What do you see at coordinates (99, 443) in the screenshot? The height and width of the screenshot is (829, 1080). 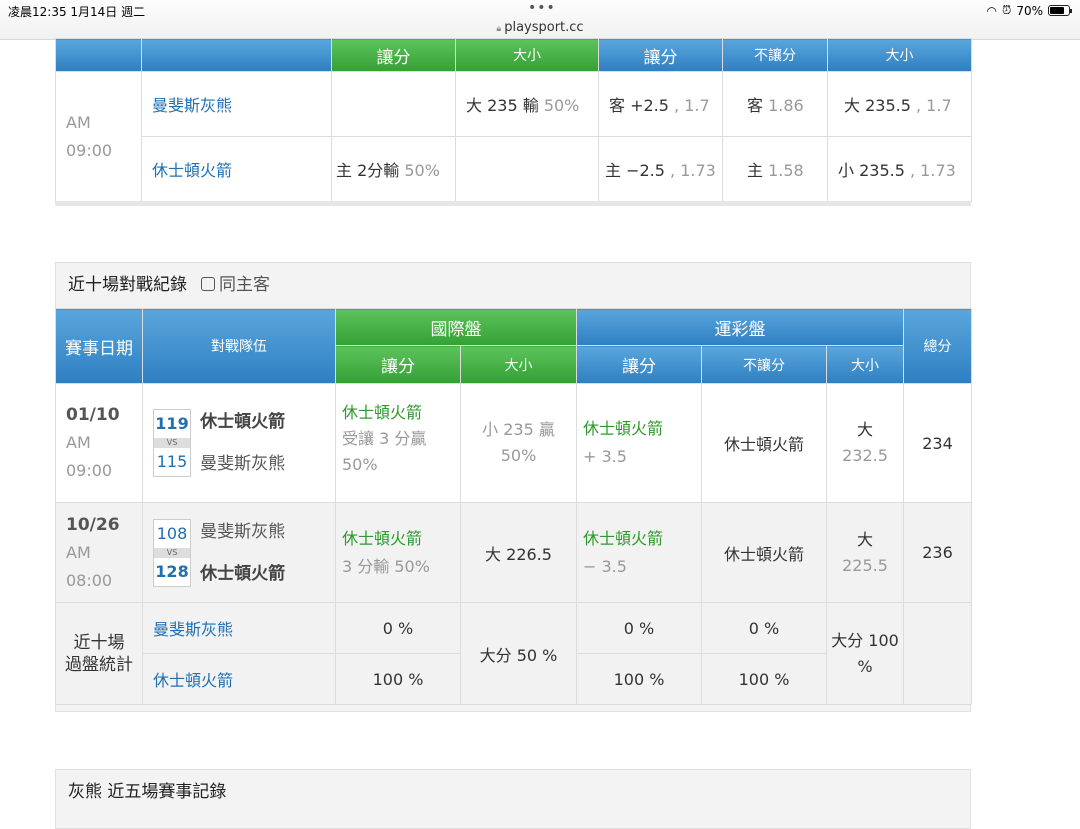 I see `game-date: 01/10 AM 09:00` at bounding box center [99, 443].